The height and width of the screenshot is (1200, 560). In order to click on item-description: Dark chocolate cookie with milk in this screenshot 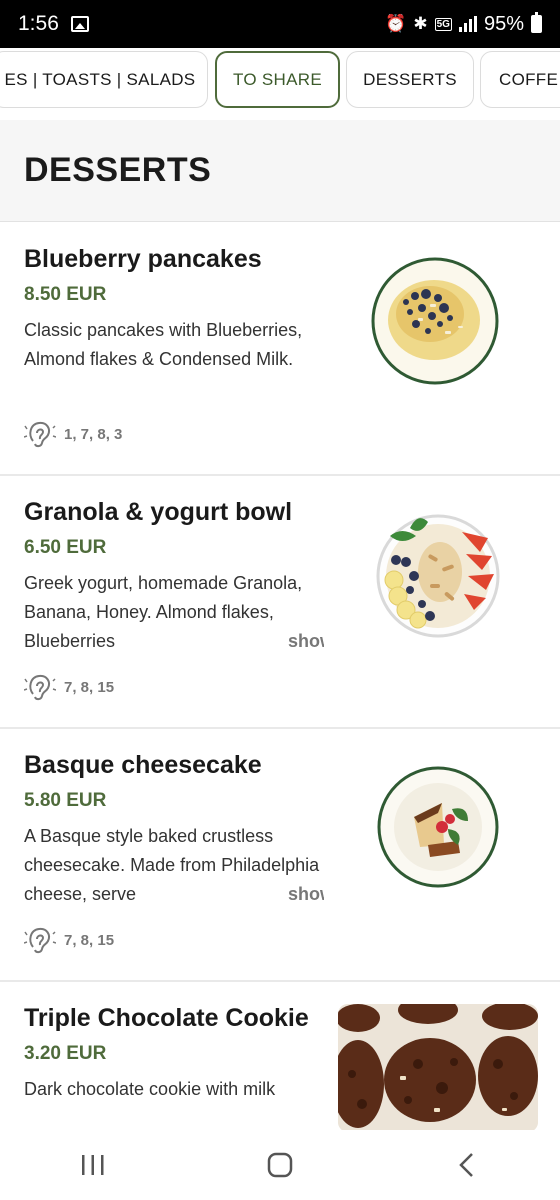, I will do `click(150, 1089)`.